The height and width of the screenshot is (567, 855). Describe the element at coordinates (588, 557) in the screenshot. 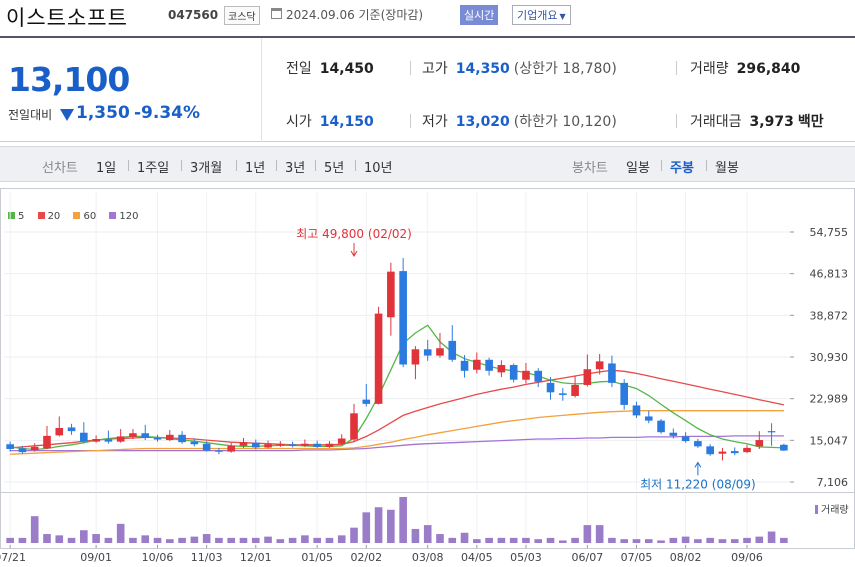

I see `x-tick-label: 06/07` at that location.